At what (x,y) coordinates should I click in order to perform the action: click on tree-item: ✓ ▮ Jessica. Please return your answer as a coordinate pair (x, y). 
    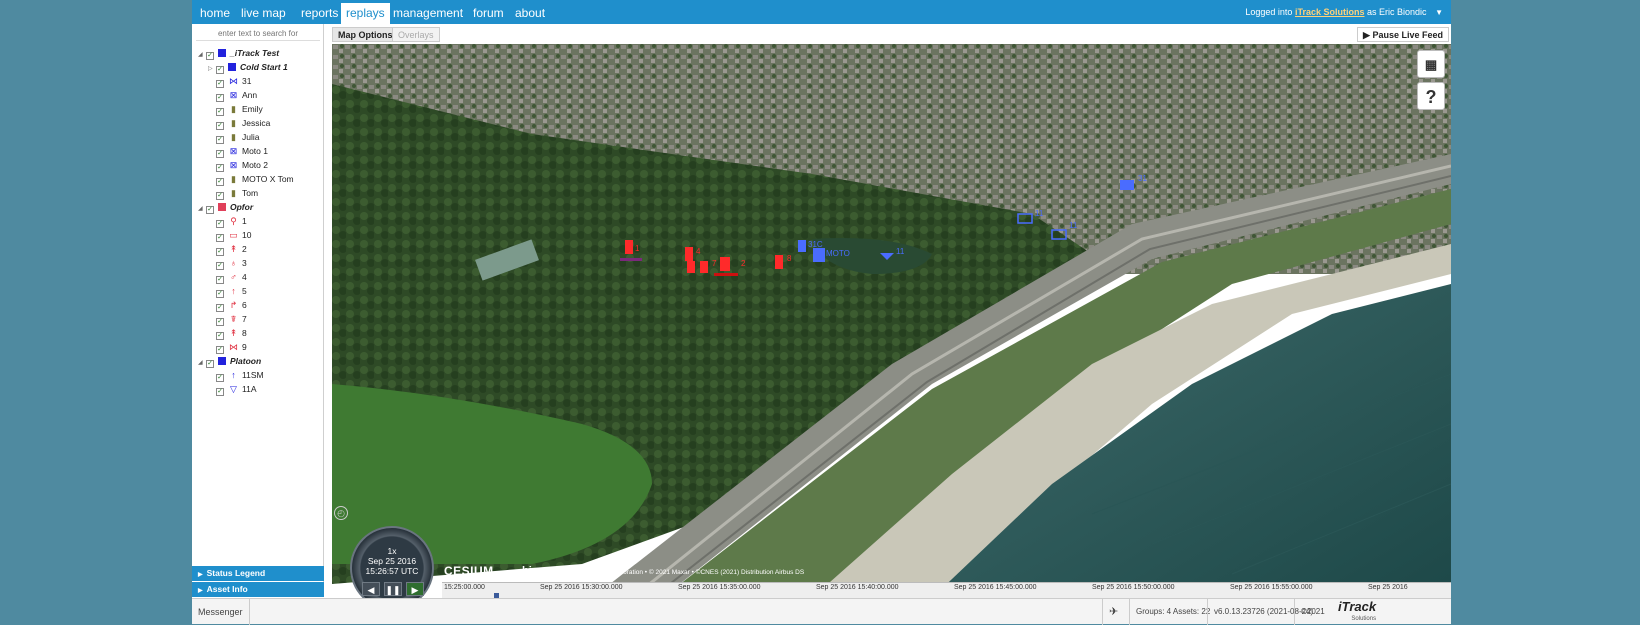
    Looking at the image, I should click on (243, 123).